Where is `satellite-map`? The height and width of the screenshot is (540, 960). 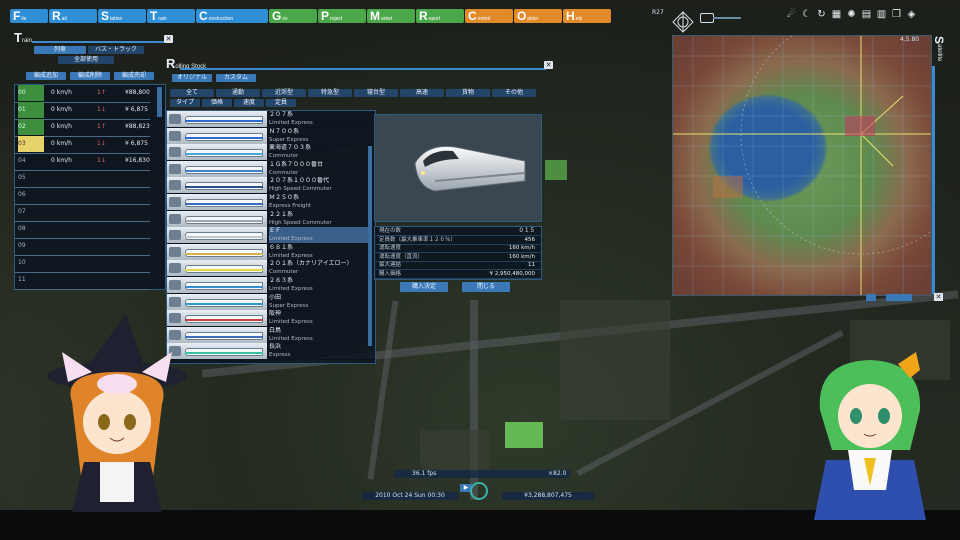
satellite-map is located at coordinates (802, 165).